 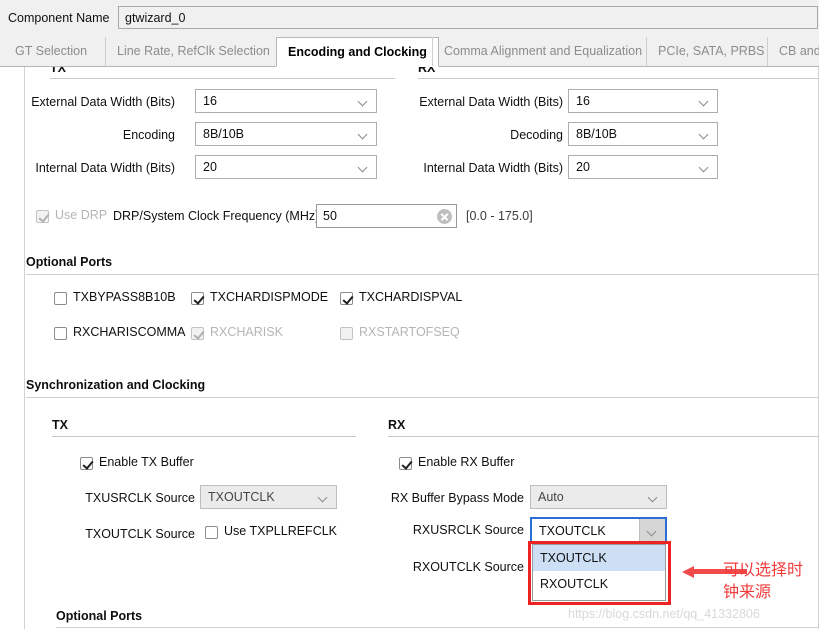 What do you see at coordinates (86, 463) in the screenshot?
I see `checkbox-enable-tx-buffer-box` at bounding box center [86, 463].